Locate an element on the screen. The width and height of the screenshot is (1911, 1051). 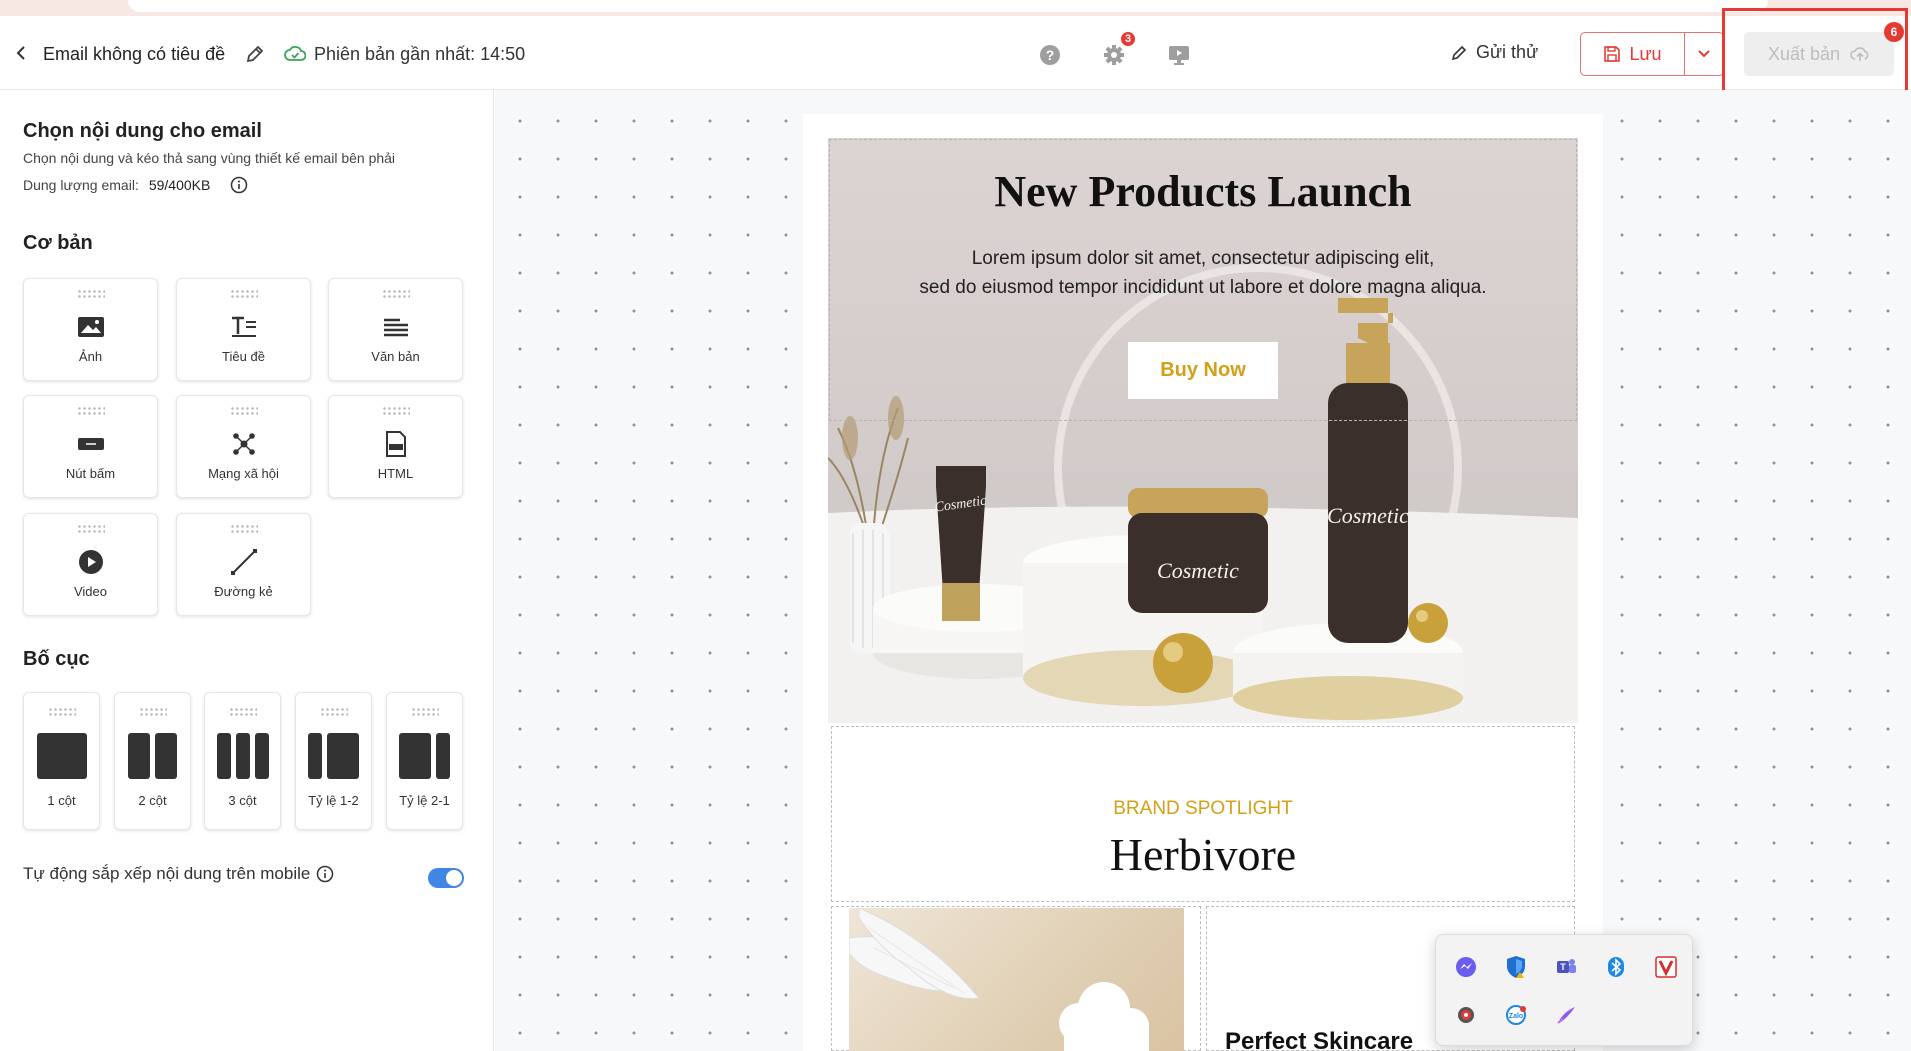
send-test-label: Gửi thử is located at coordinates (1507, 52).